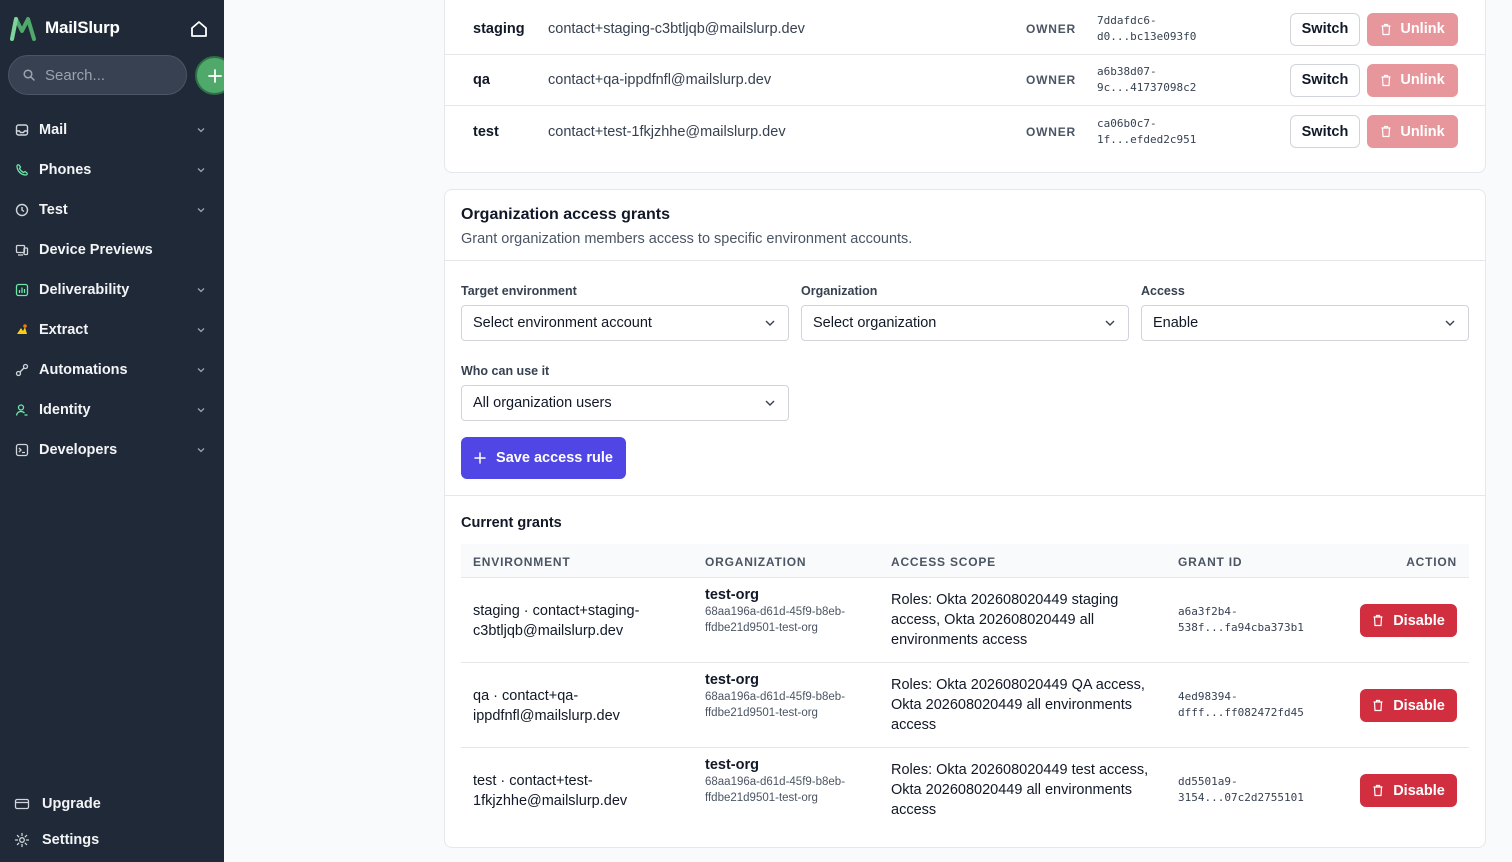 Image resolution: width=1512 pixels, height=862 pixels. Describe the element at coordinates (112, 170) in the screenshot. I see `sidebar-item-phones: Phones` at that location.